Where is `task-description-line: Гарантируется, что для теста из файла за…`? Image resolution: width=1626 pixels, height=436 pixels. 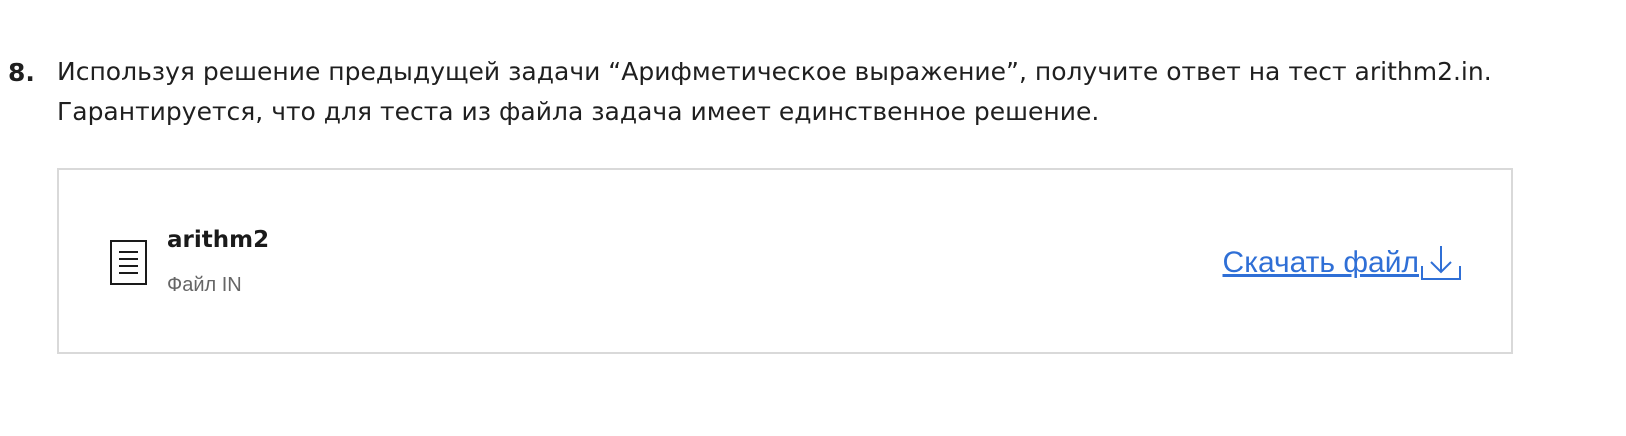
task-description-line: Гарантируется, что для теста из файла за… is located at coordinates (578, 111).